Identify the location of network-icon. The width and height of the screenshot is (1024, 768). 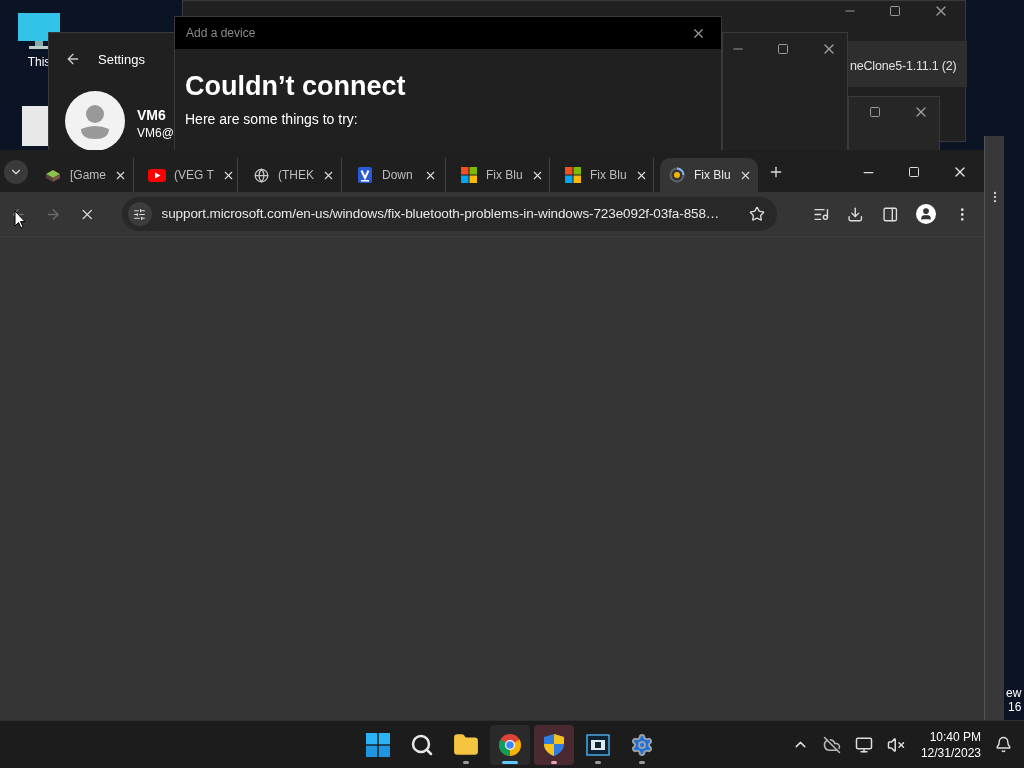
(863, 744).